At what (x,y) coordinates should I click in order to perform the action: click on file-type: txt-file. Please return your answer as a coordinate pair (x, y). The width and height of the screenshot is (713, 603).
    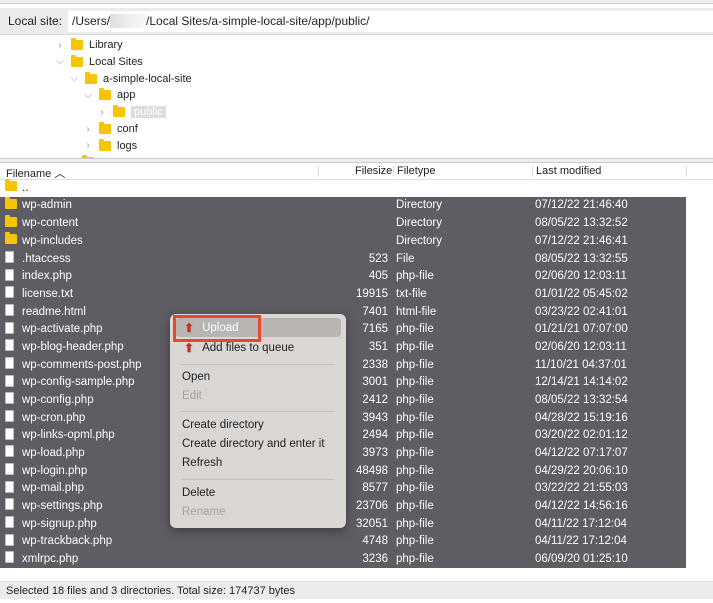
    Looking at the image, I should click on (411, 293).